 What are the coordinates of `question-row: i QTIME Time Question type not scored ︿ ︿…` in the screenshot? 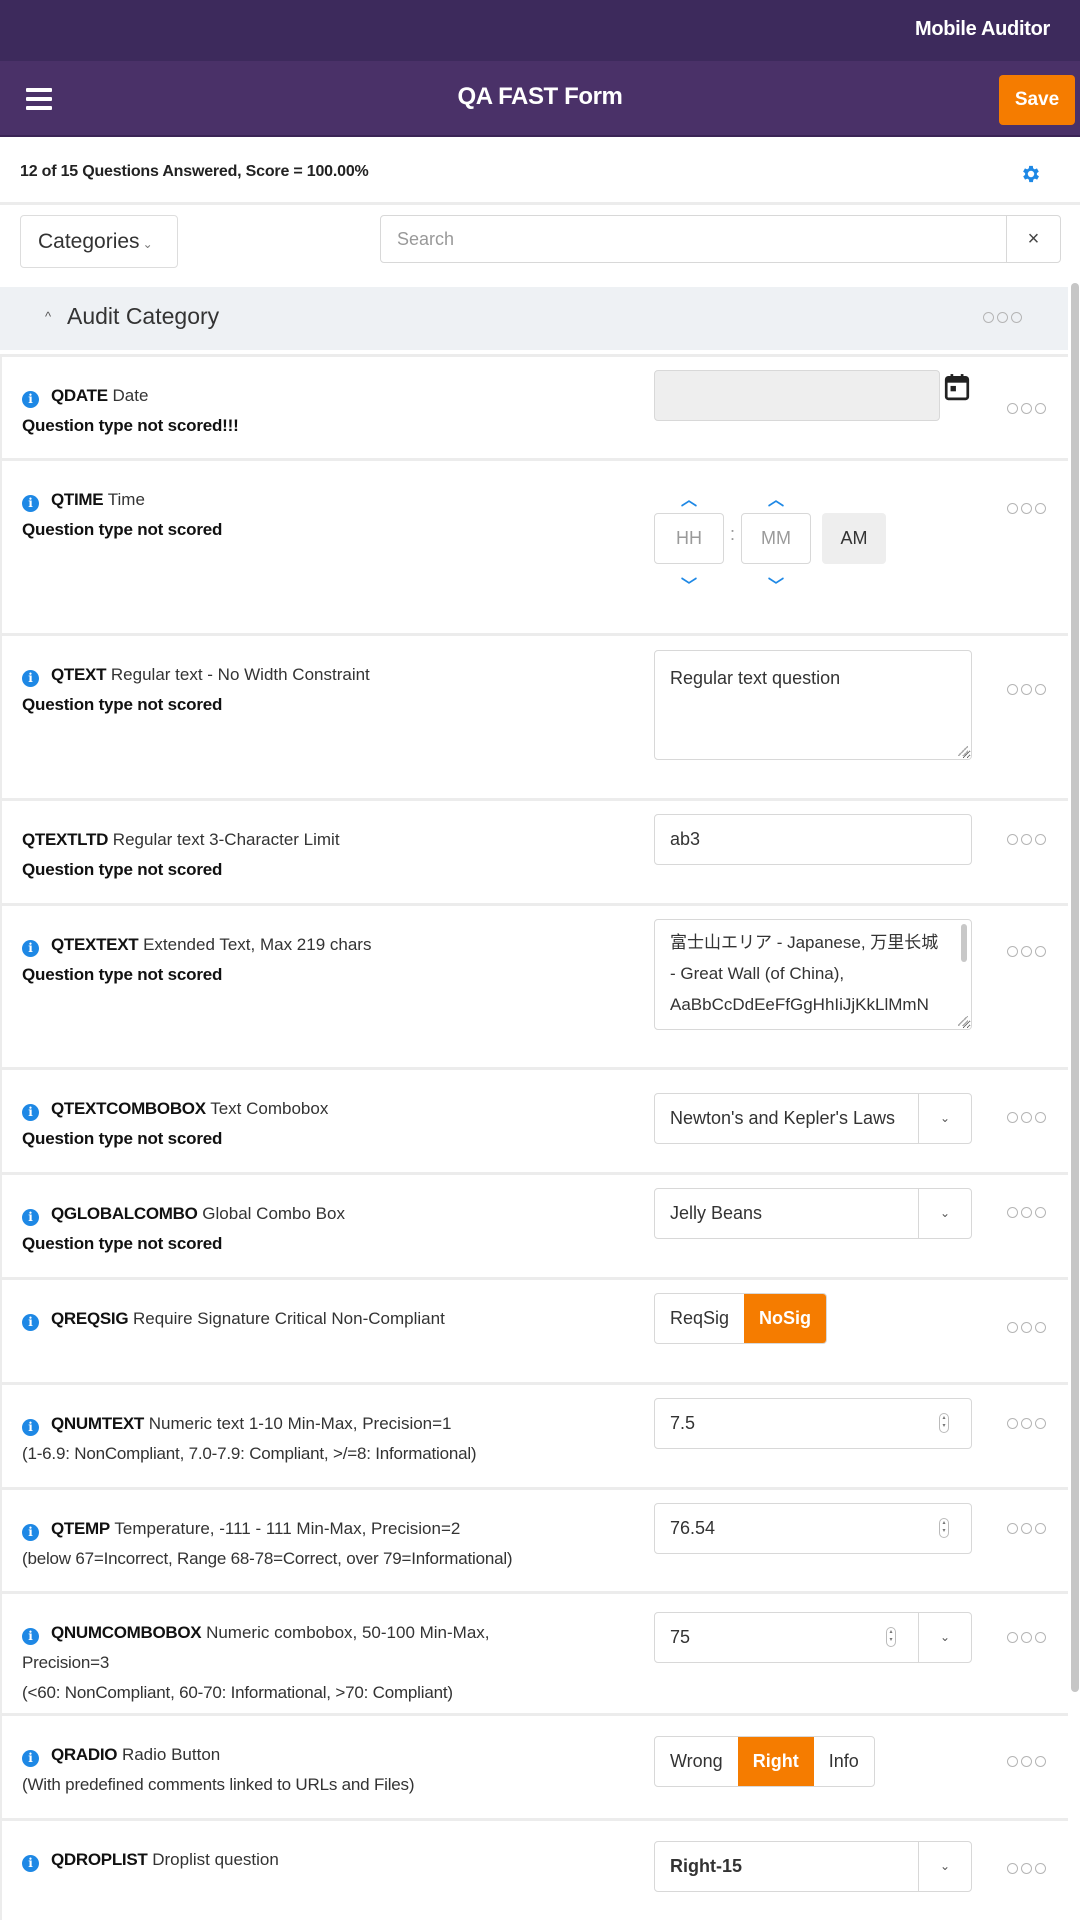 It's located at (534, 545).